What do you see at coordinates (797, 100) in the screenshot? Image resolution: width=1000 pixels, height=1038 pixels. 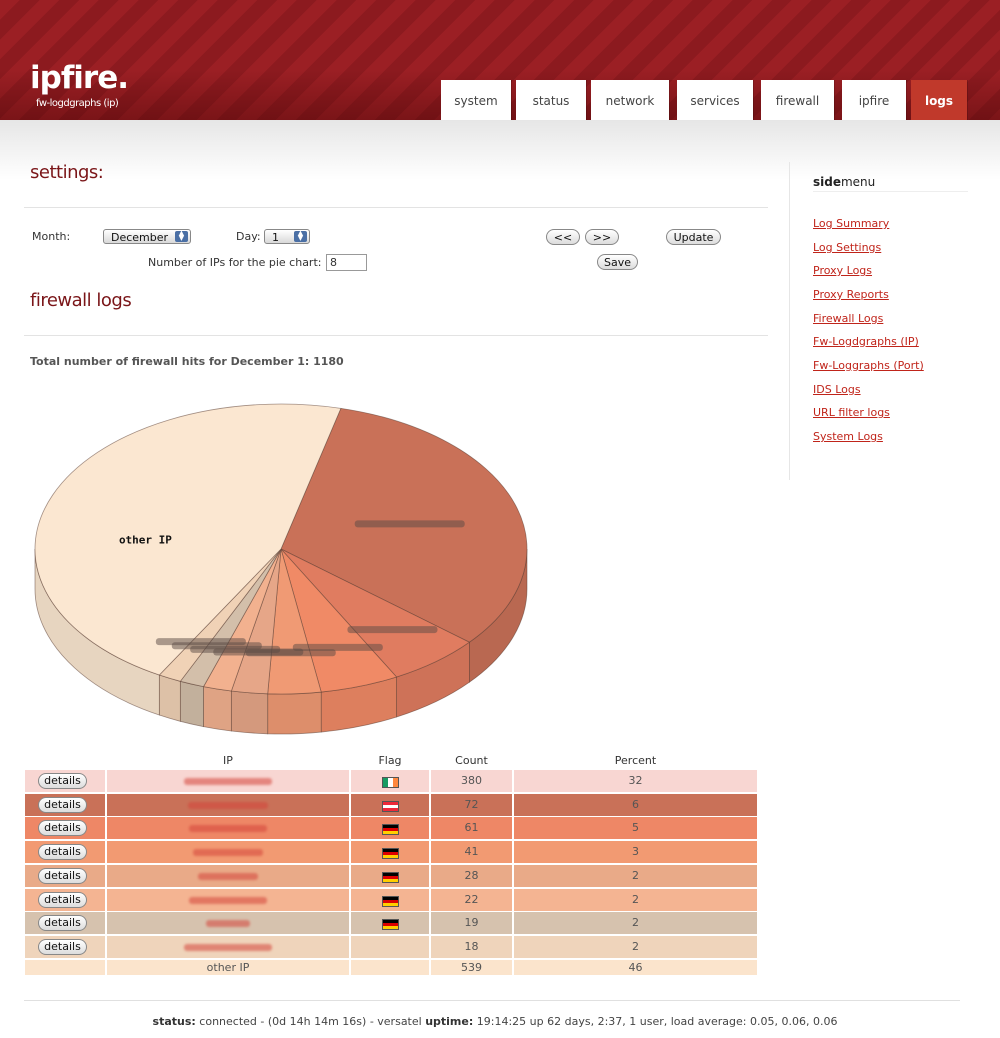 I see `tab-firewall: firewall` at bounding box center [797, 100].